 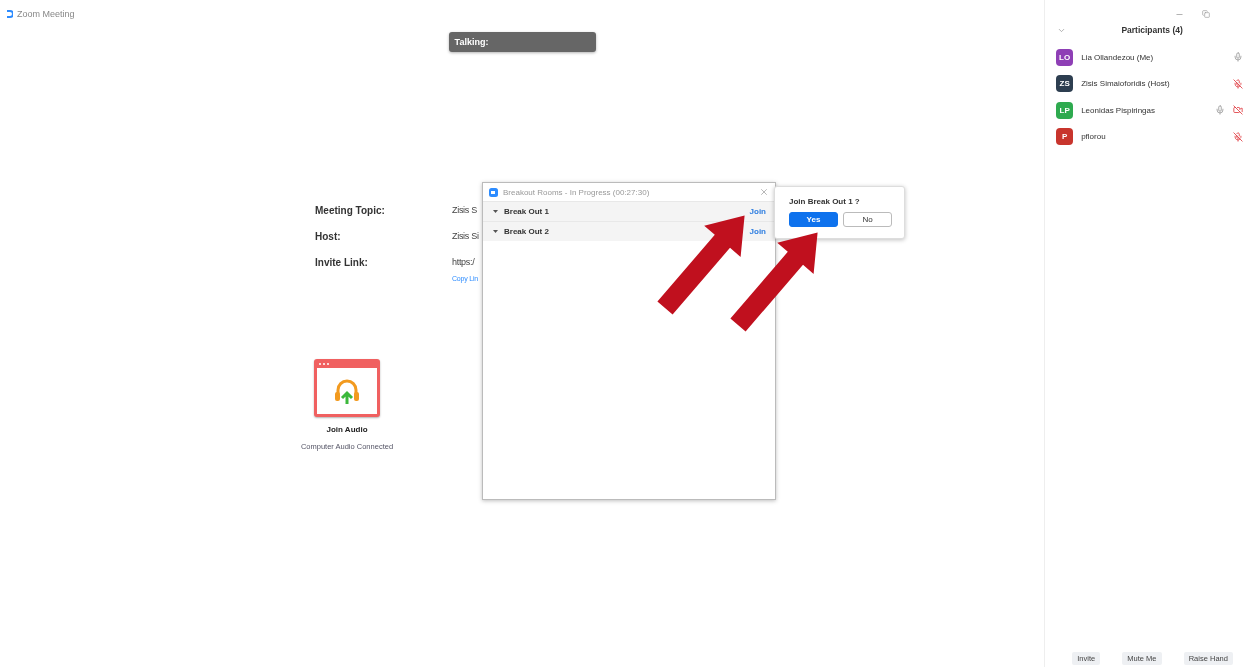 What do you see at coordinates (629, 211) in the screenshot?
I see `breakout-room-row: Break Out 1 Join` at bounding box center [629, 211].